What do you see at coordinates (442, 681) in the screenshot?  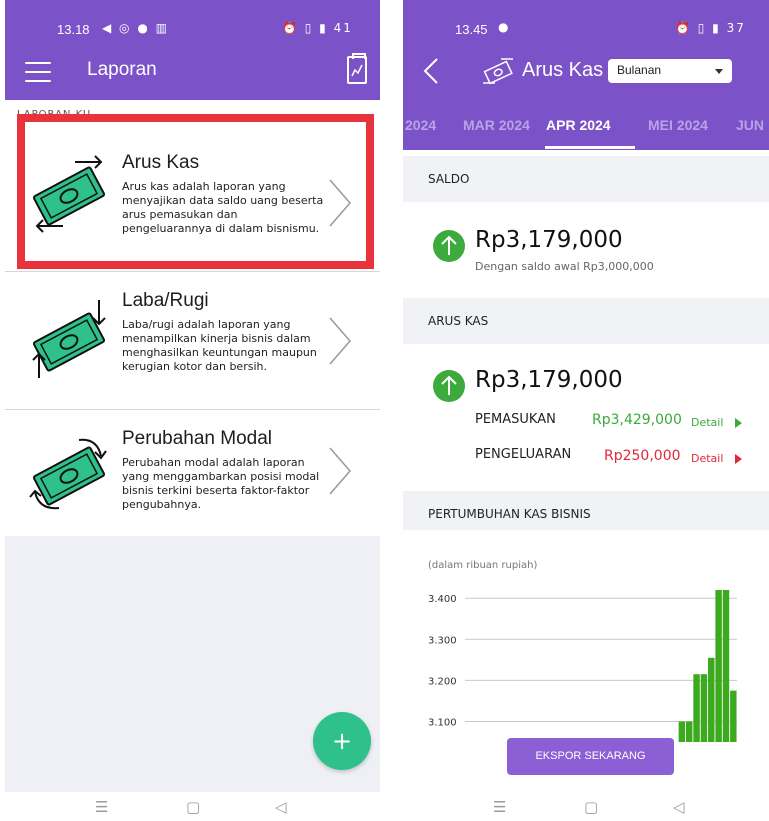 I see `y-tick-label: 3.200` at bounding box center [442, 681].